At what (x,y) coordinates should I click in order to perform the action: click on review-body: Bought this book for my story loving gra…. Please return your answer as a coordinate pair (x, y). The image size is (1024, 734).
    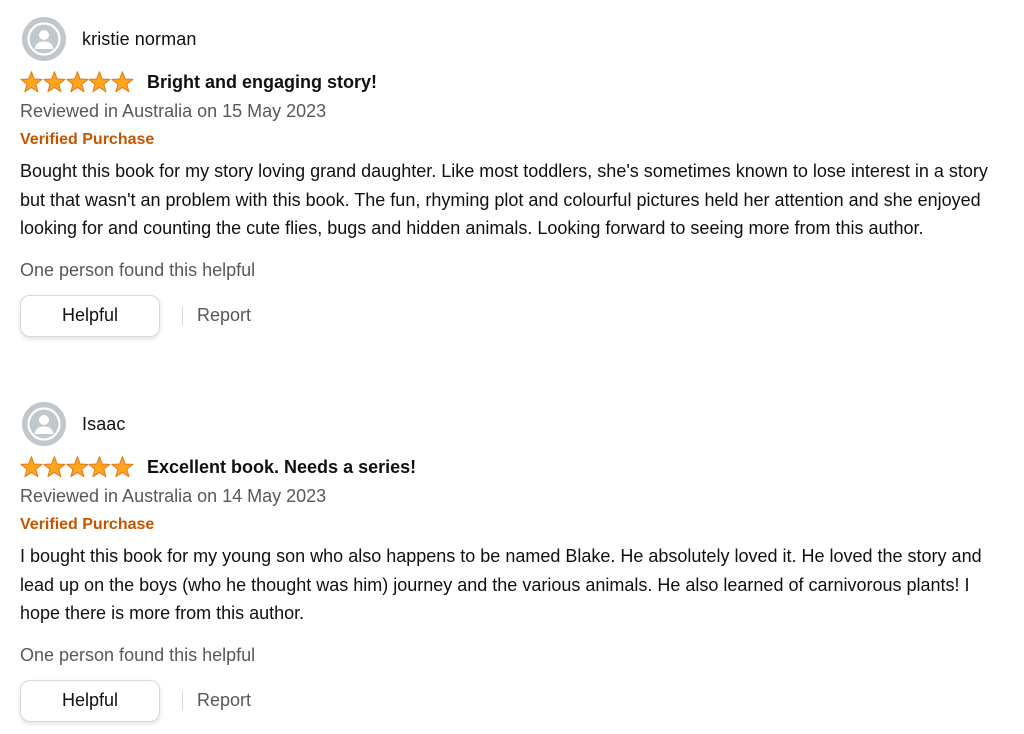
    Looking at the image, I should click on (507, 200).